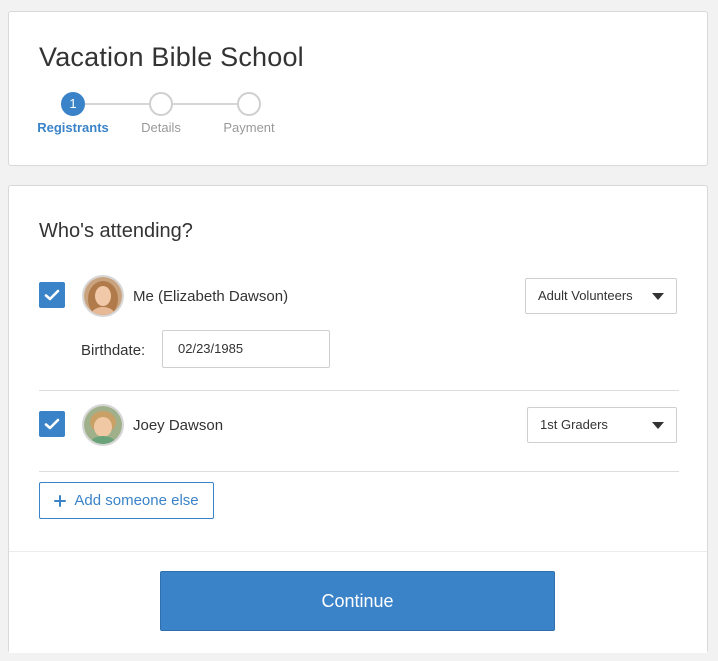 The width and height of the screenshot is (718, 661). What do you see at coordinates (73, 104) in the screenshot?
I see `step-1-indicator: 1` at bounding box center [73, 104].